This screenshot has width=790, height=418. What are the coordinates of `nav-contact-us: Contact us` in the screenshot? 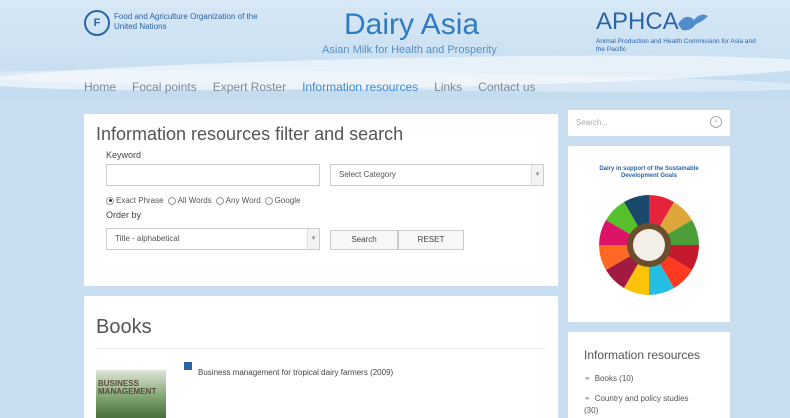 It's located at (506, 87).